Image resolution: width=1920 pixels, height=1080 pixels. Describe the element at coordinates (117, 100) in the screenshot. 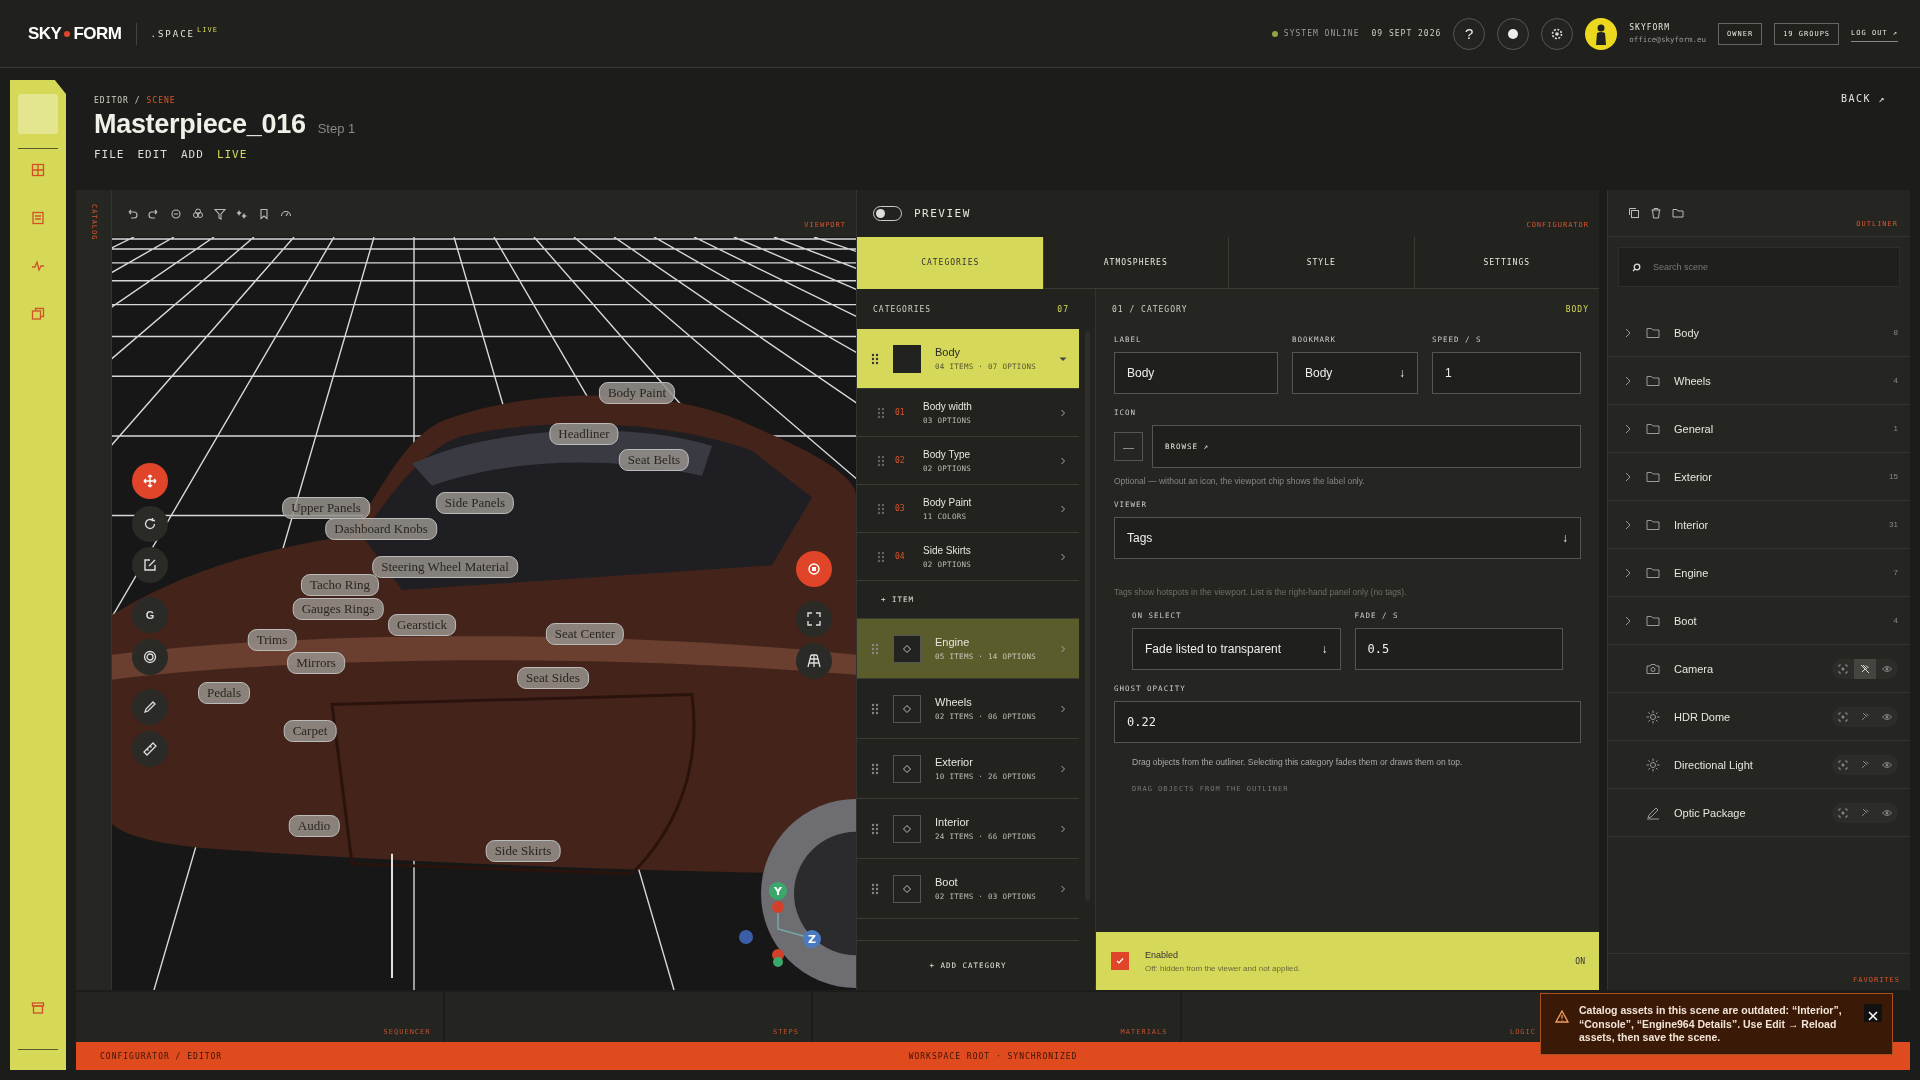

I see `breadcrumb-link: EDITOR /` at that location.